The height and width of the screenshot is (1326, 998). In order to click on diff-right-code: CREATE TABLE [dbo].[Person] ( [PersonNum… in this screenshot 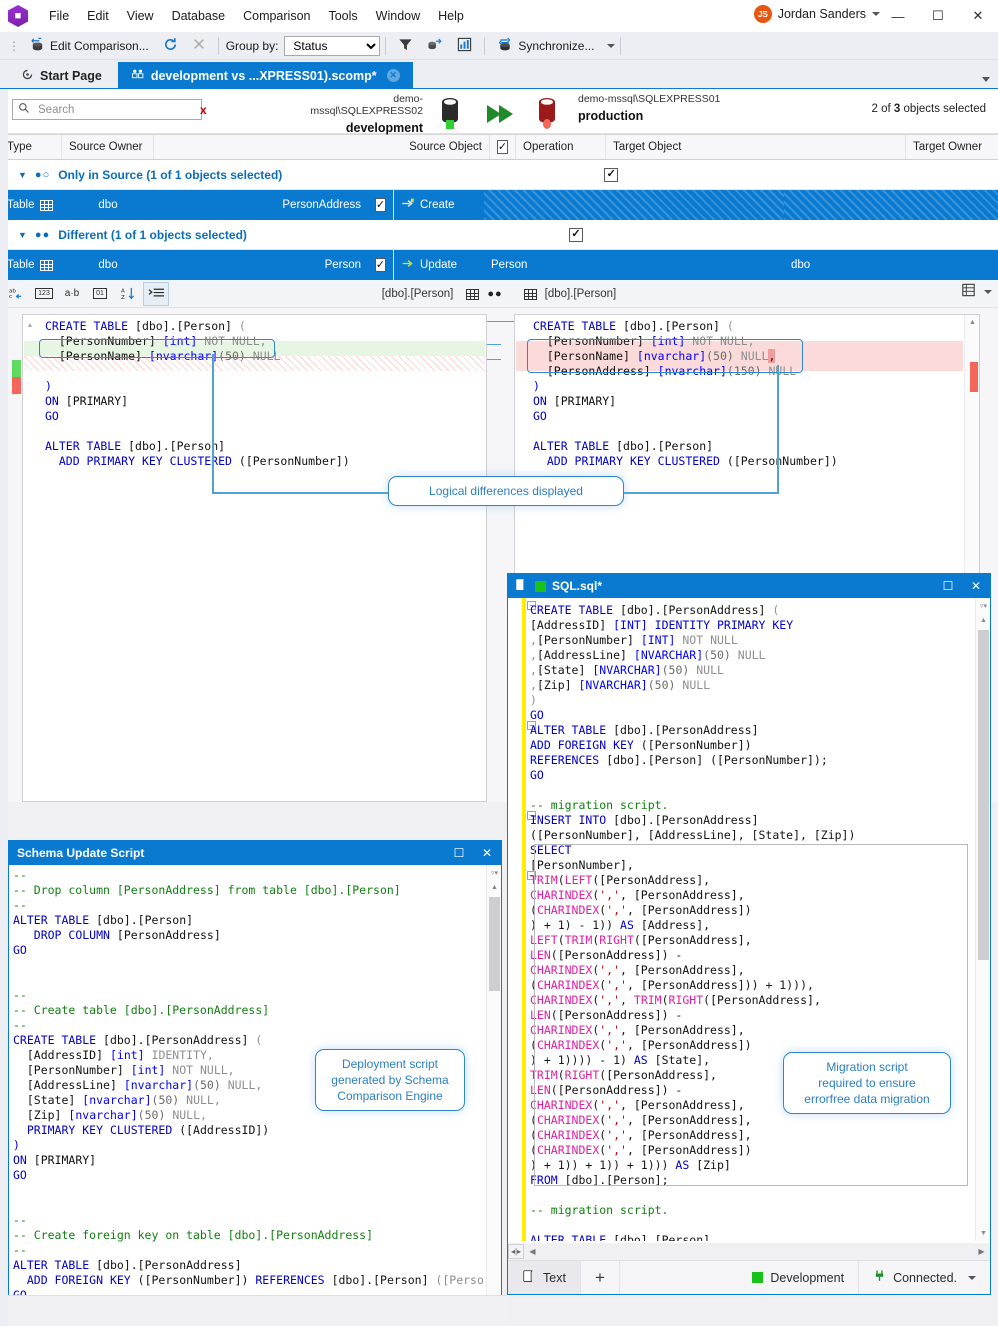, I will do `click(685, 393)`.